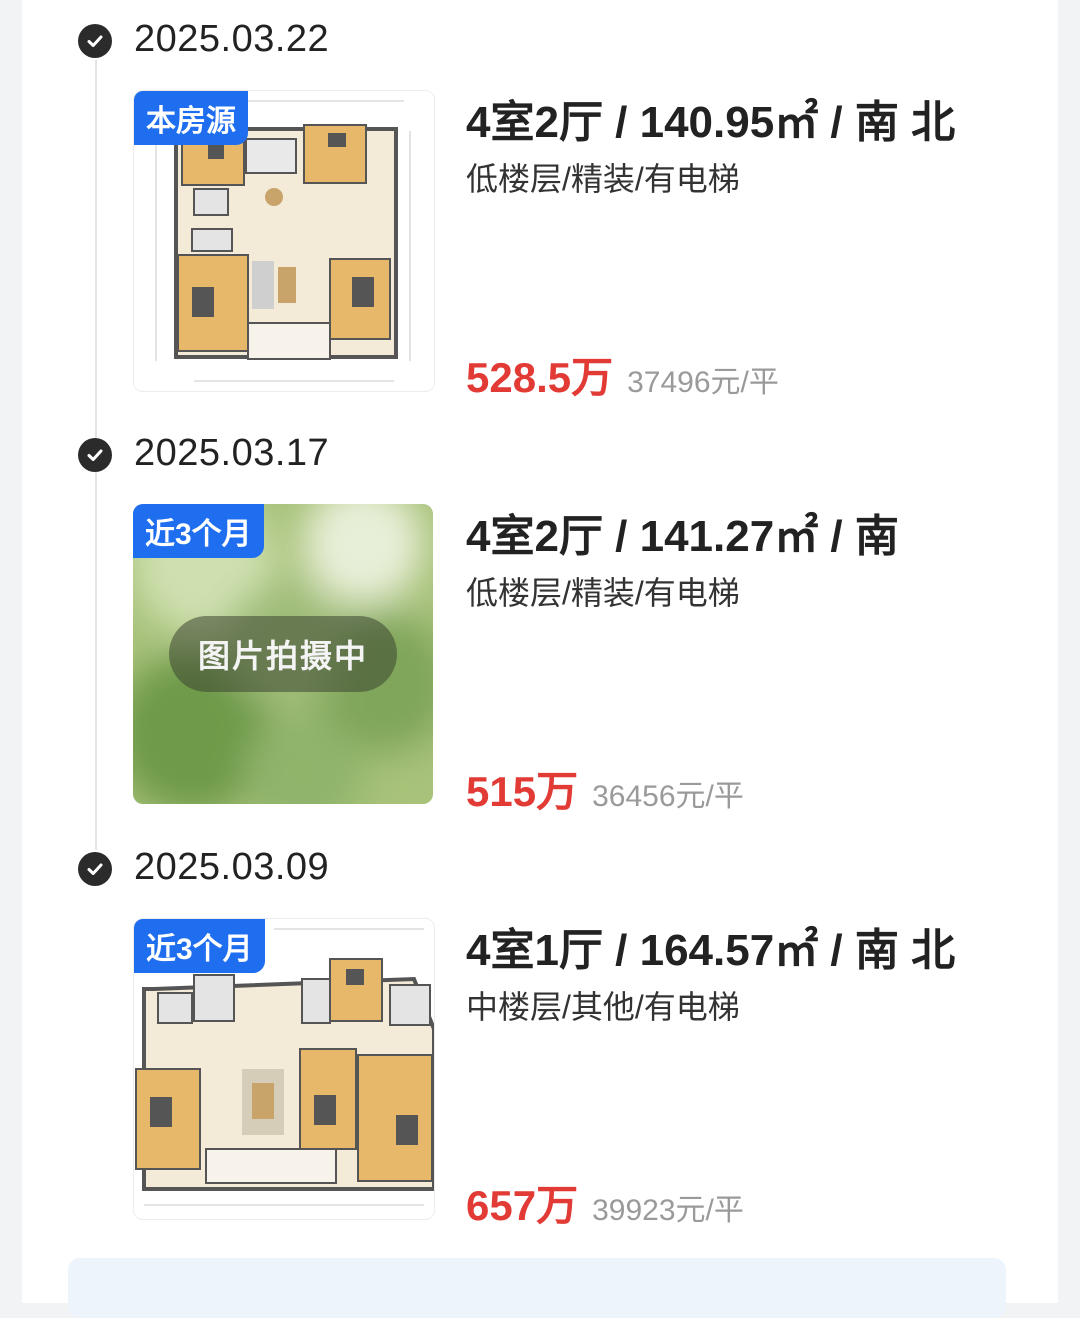  What do you see at coordinates (284, 241) in the screenshot?
I see `floorplan-thumbnail: 本房源` at bounding box center [284, 241].